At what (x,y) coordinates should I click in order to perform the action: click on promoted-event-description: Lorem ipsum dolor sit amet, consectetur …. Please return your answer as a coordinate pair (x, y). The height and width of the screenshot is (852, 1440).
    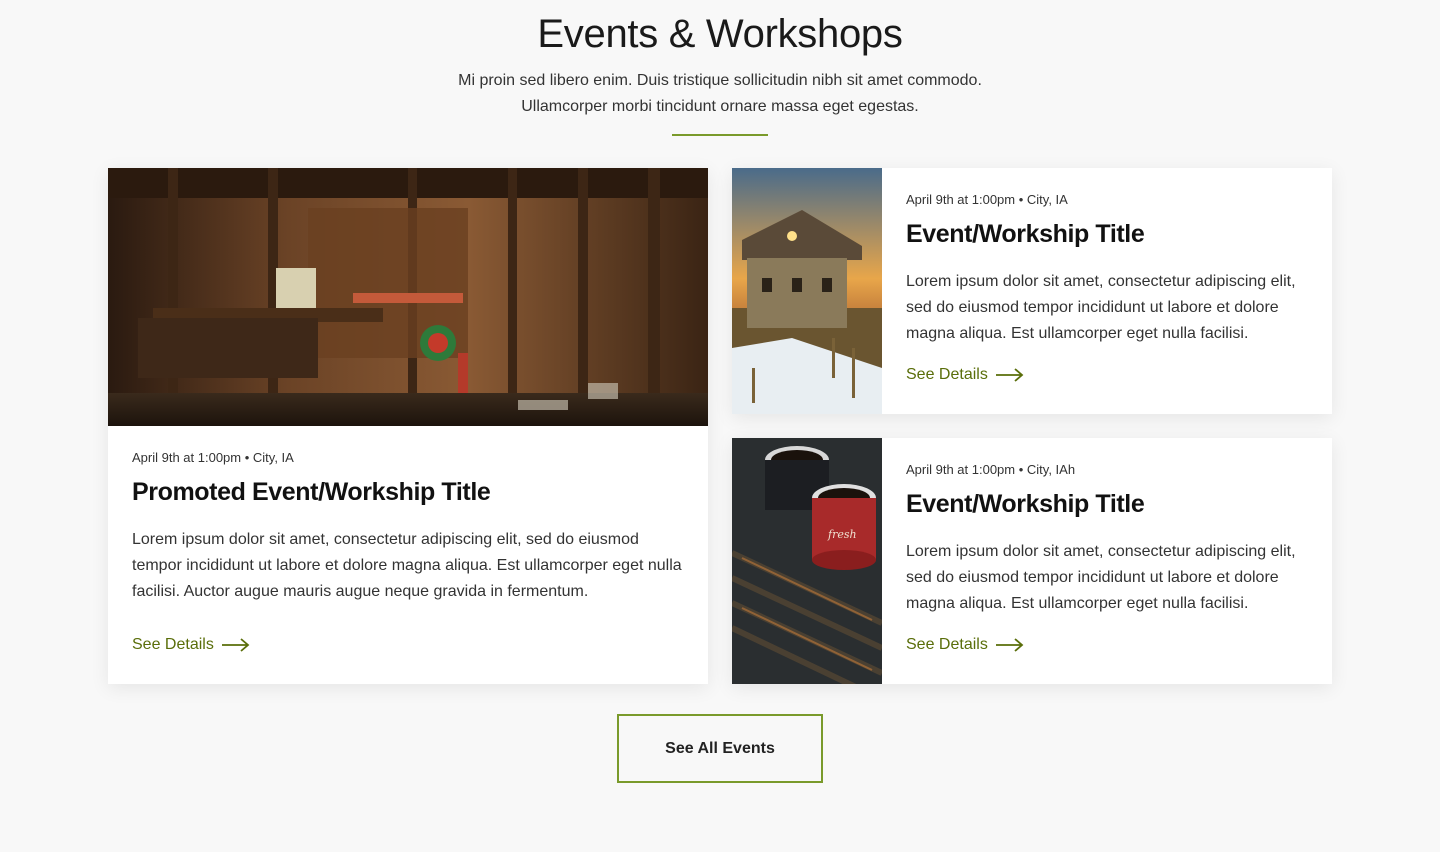
    Looking at the image, I should click on (407, 565).